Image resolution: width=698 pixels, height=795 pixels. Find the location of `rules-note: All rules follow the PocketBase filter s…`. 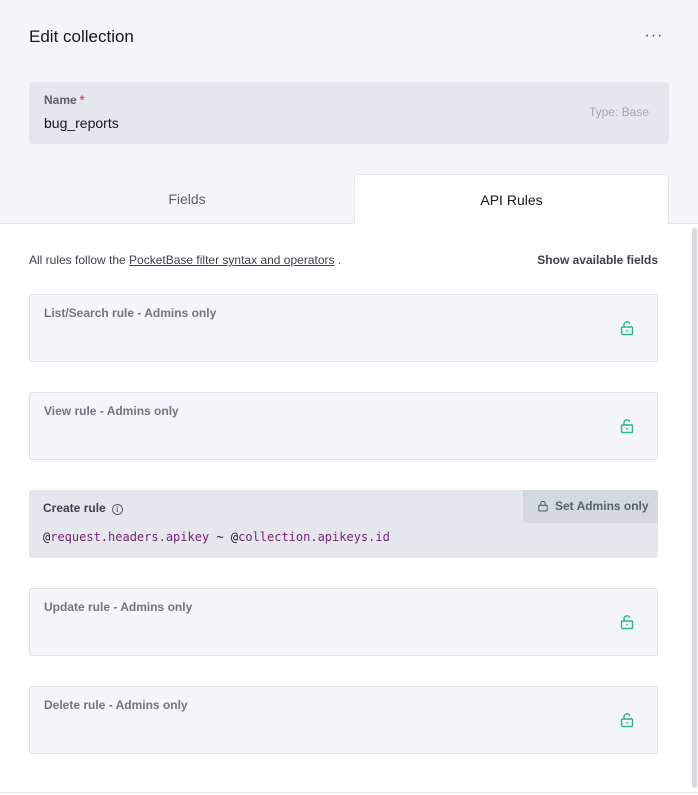

rules-note: All rules follow the PocketBase filter s… is located at coordinates (185, 260).